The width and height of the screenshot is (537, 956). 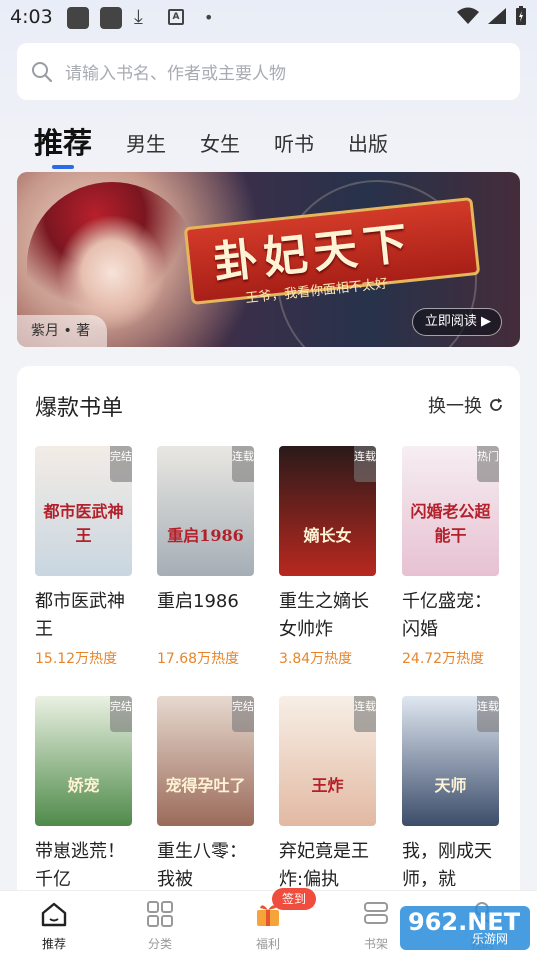 I want to click on nav-recommend: 推荐, so click(x=54, y=926).